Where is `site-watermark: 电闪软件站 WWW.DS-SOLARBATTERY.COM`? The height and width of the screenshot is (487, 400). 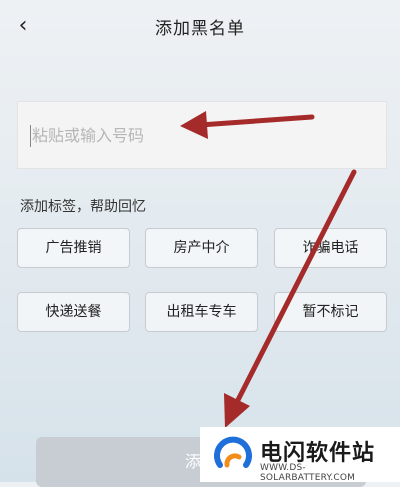
site-watermark: 电闪软件站 WWW.DS-SOLARBATTERY.COM is located at coordinates (300, 455).